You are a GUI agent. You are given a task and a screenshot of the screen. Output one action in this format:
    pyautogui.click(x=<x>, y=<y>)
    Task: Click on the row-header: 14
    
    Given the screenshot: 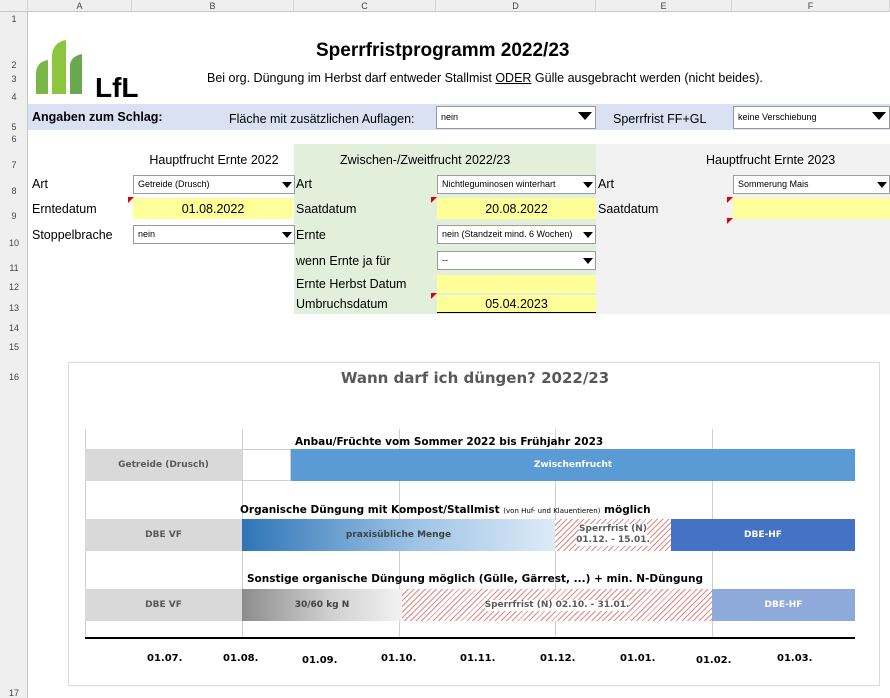 What is the action you would take?
    pyautogui.click(x=14, y=323)
    